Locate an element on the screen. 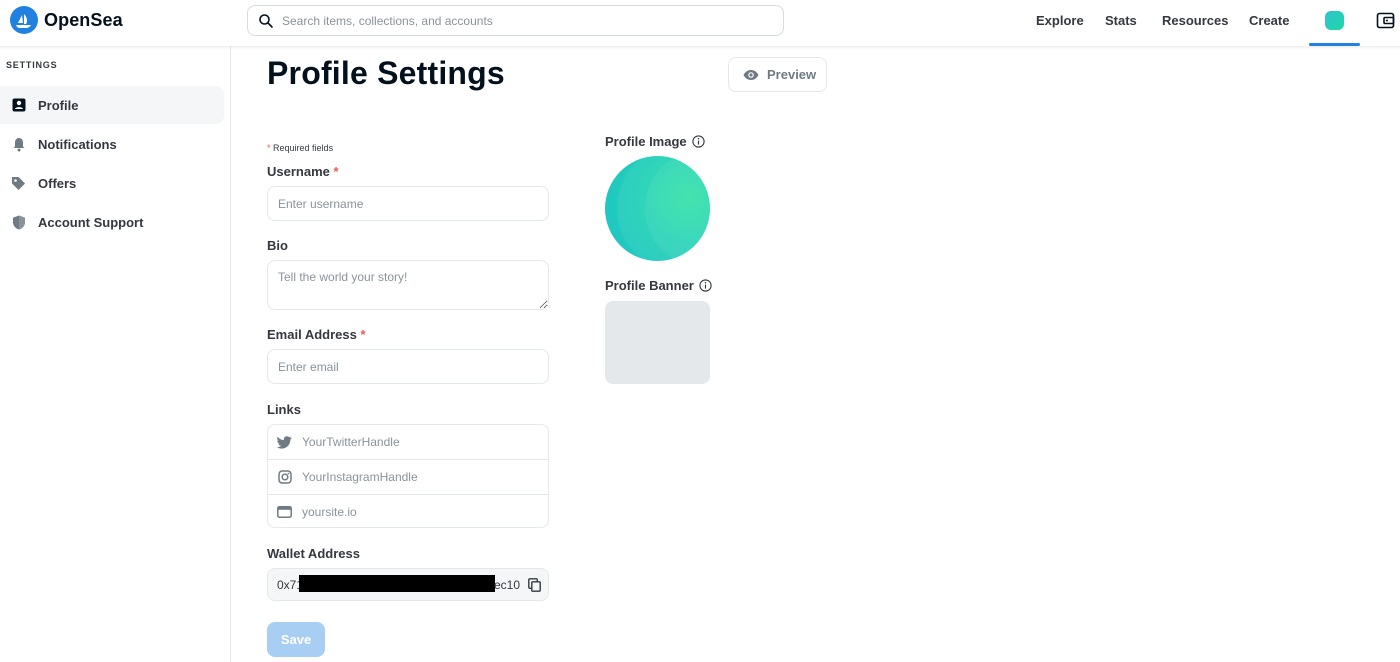  required-note-text: Required fields is located at coordinates (303, 148).